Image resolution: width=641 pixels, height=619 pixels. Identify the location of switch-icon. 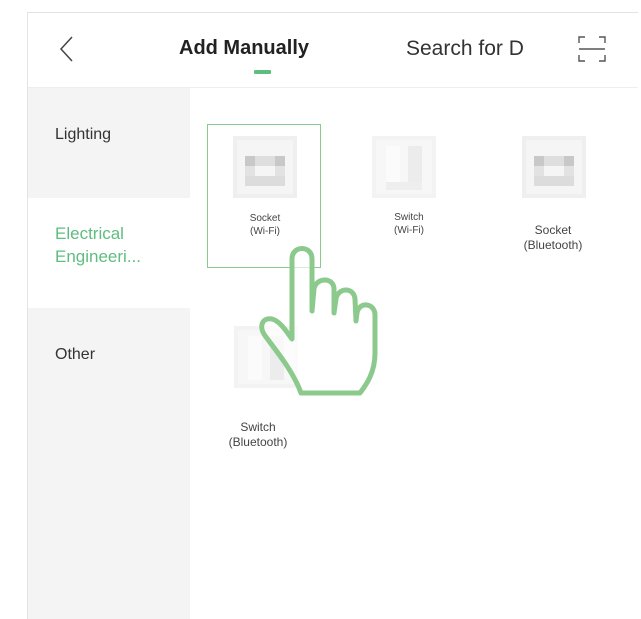
(404, 167).